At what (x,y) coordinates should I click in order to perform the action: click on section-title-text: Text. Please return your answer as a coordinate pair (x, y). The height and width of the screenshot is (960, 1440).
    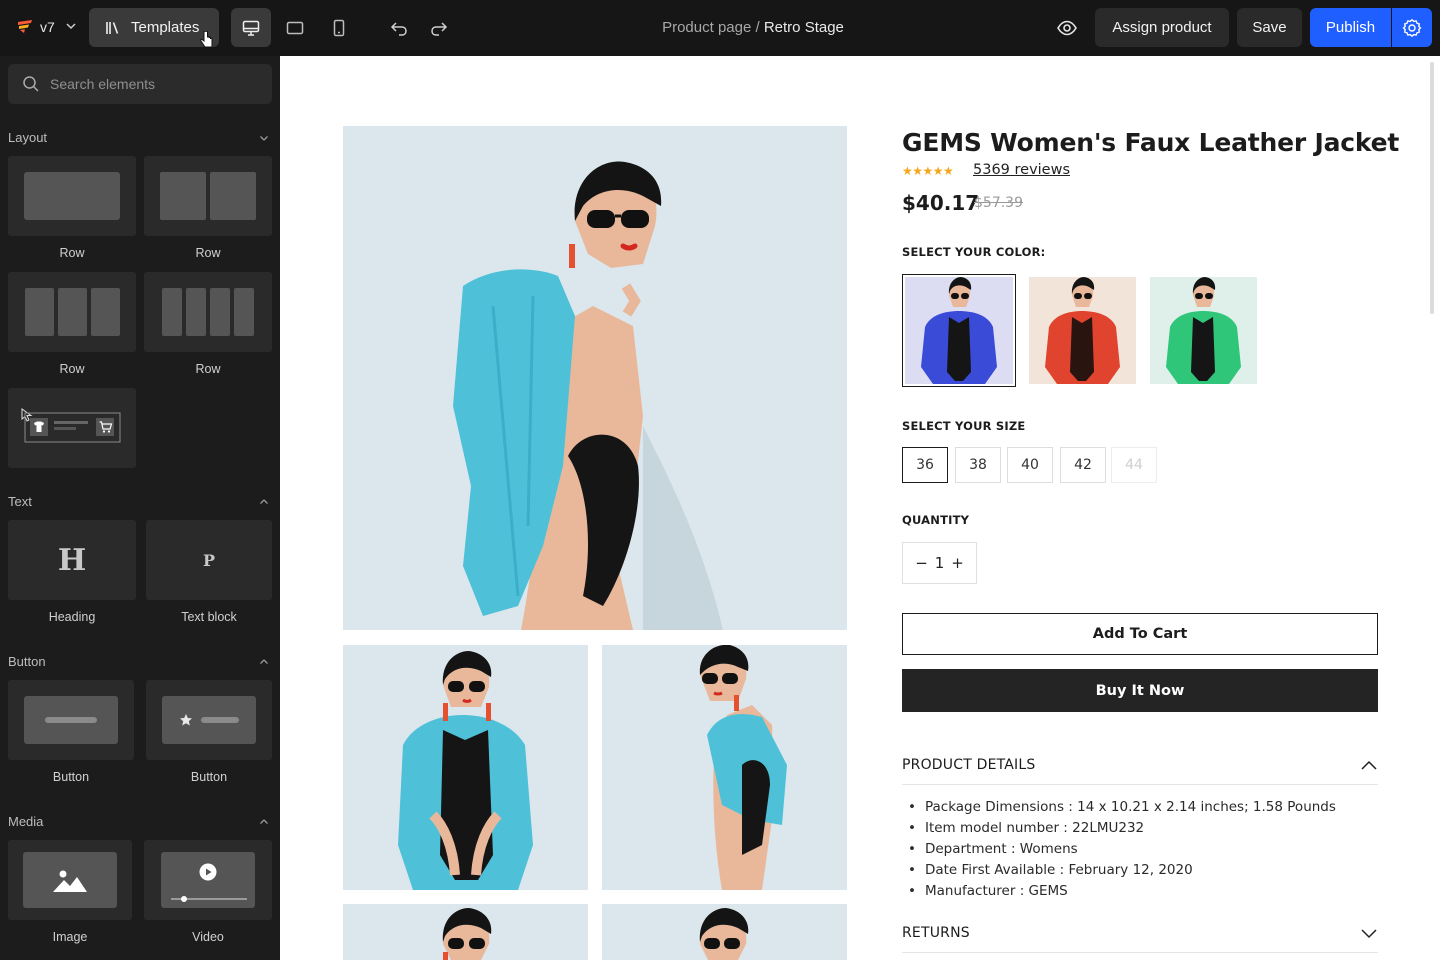
    Looking at the image, I should click on (20, 501).